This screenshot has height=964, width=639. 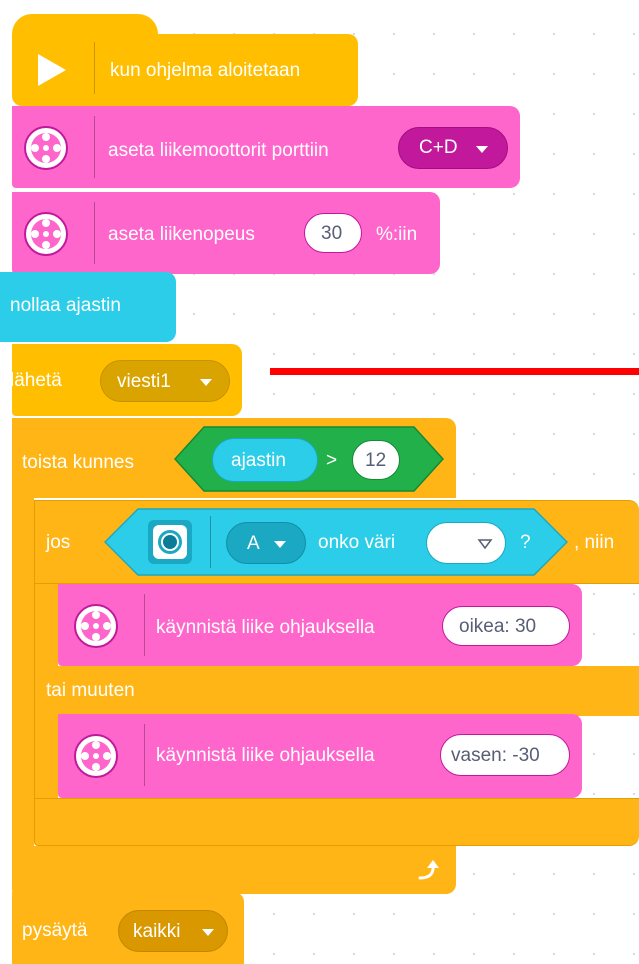 What do you see at coordinates (65, 305) in the screenshot?
I see `reset-timer-label: nollaa ajastin` at bounding box center [65, 305].